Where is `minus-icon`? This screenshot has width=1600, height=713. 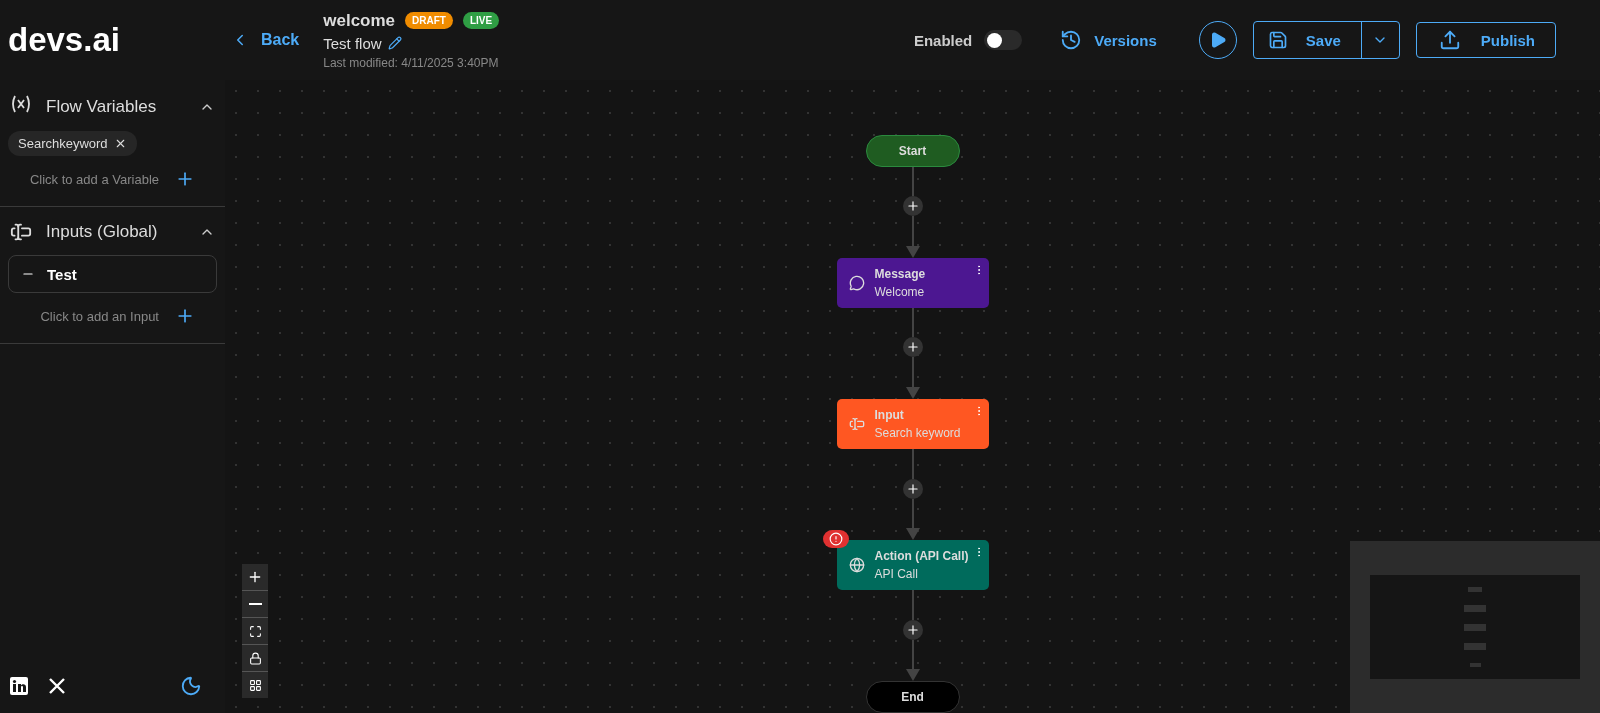 minus-icon is located at coordinates (255, 604).